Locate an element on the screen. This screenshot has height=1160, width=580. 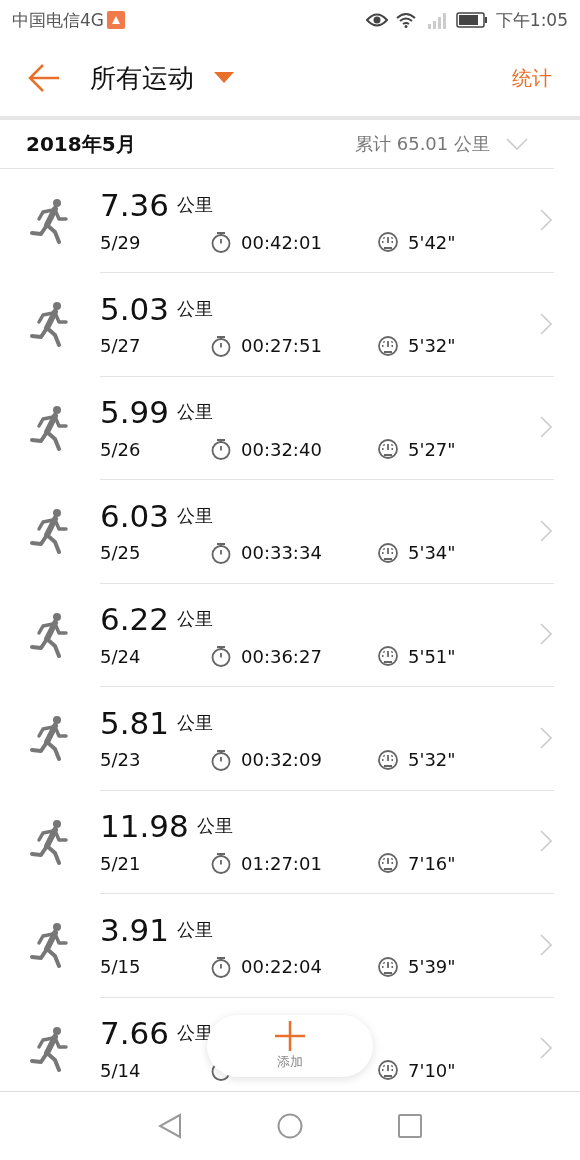
expand-chevron-icon is located at coordinates (517, 144).